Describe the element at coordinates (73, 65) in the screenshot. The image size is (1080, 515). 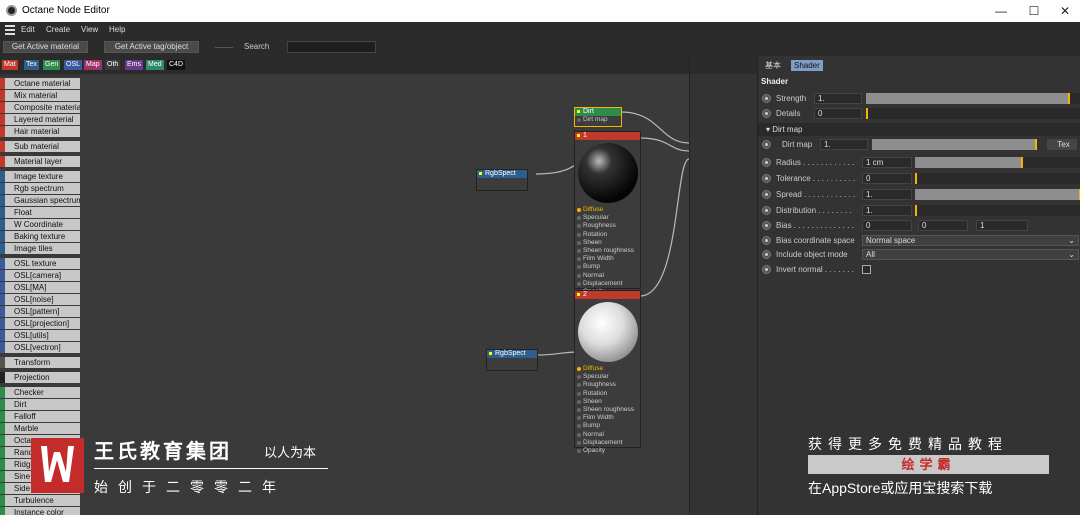
I see `category-osl: OSL` at that location.